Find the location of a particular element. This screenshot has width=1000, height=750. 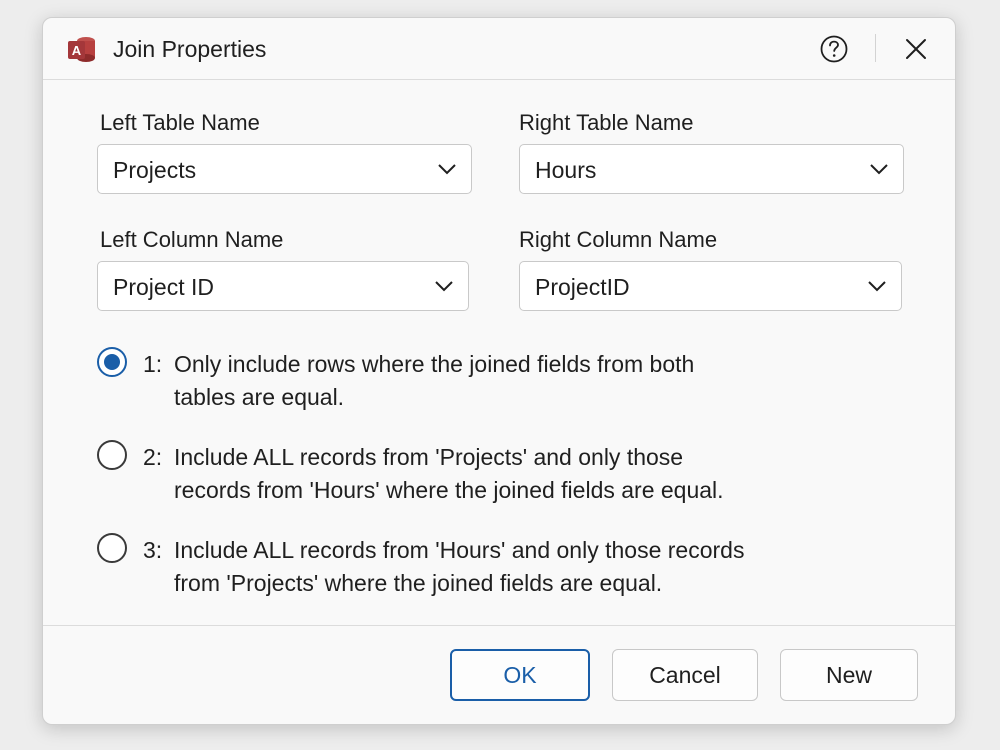

left-table-label: Left Table Name is located at coordinates (180, 122).